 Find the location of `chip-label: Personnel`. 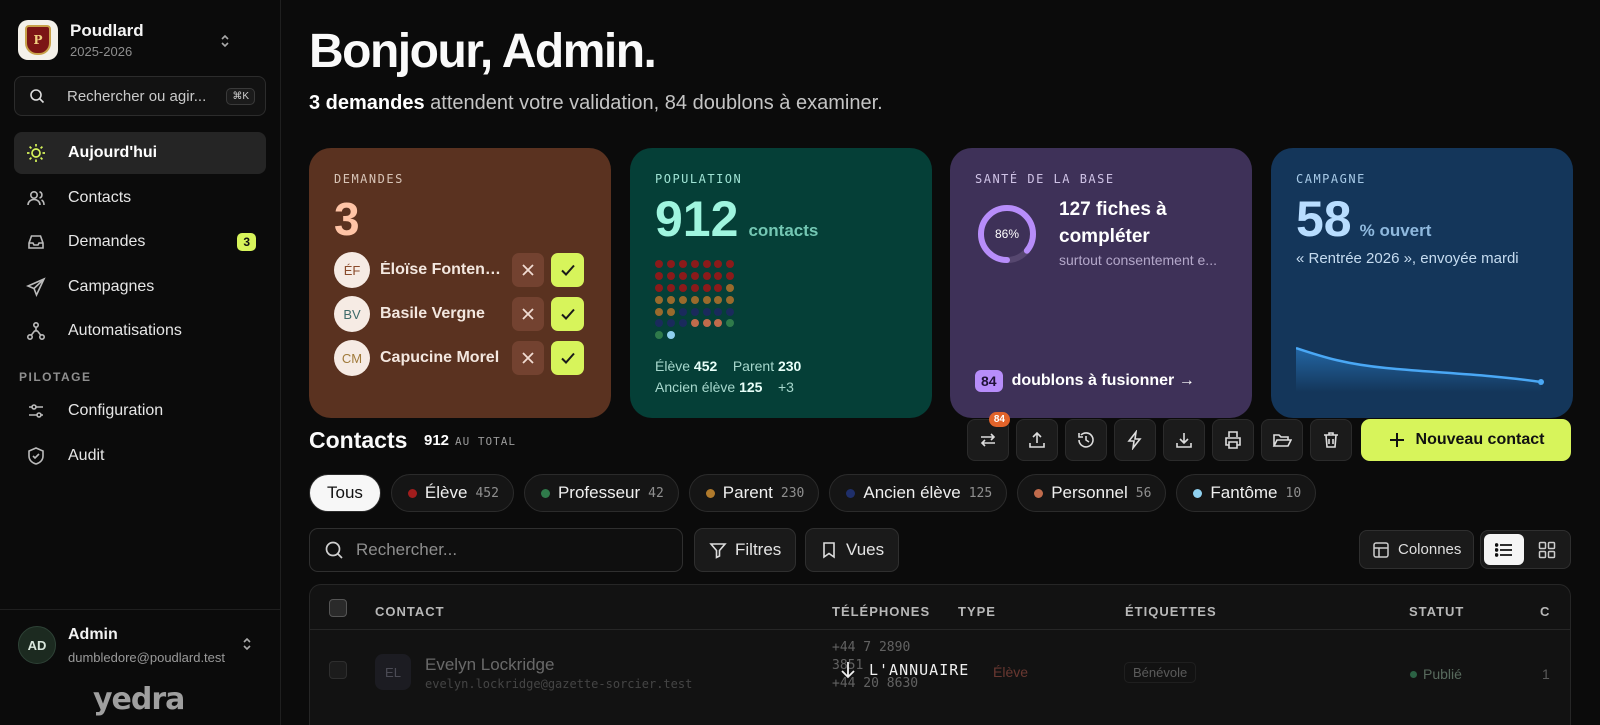

chip-label: Personnel is located at coordinates (1089, 492).